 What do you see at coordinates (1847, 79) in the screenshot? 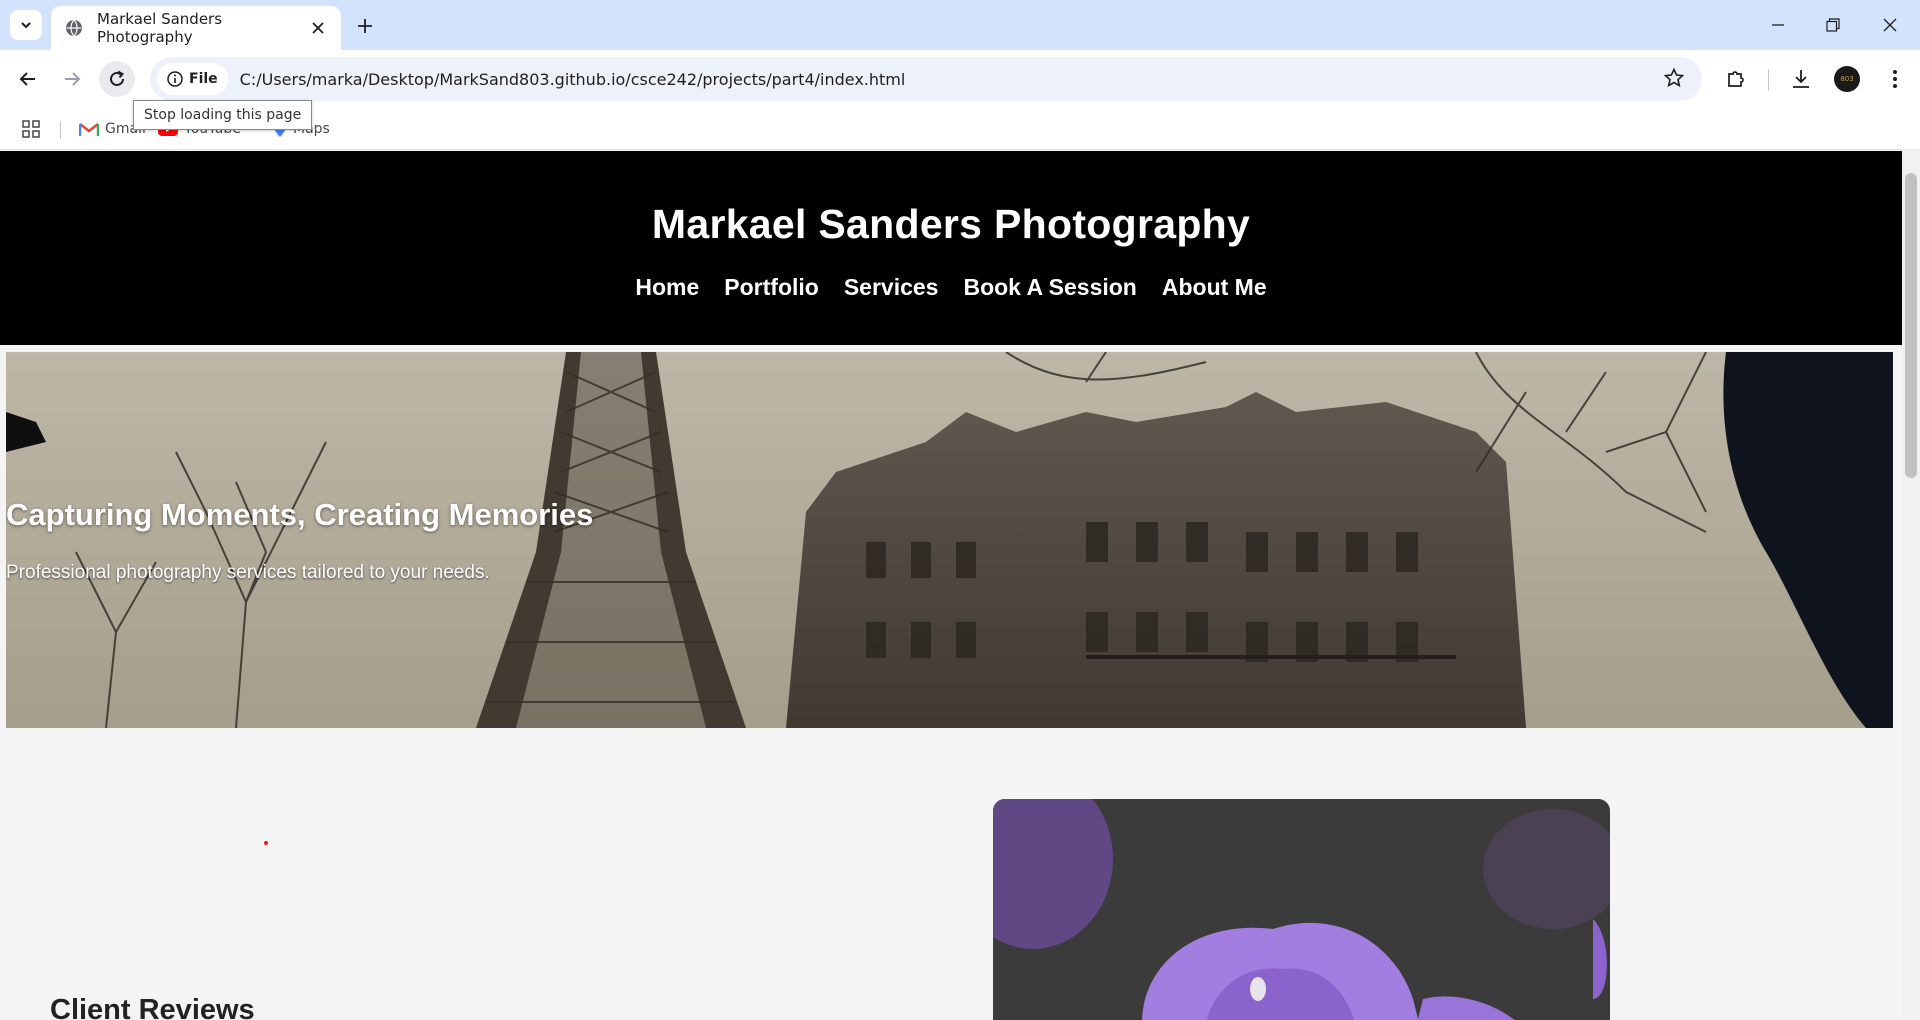
I see `profile-avatar: 803` at bounding box center [1847, 79].